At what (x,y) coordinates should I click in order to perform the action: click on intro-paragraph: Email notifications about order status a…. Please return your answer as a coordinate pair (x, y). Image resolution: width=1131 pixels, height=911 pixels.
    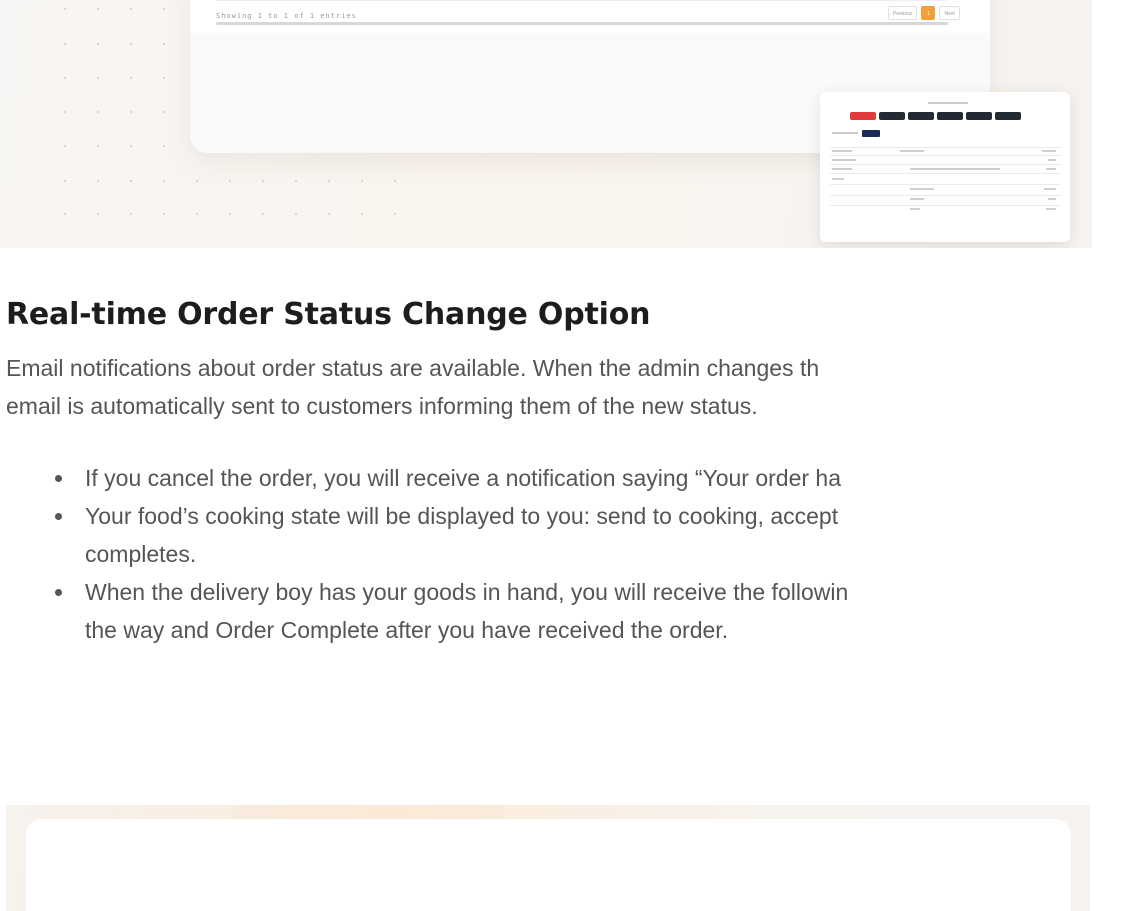
    Looking at the image, I should click on (568, 387).